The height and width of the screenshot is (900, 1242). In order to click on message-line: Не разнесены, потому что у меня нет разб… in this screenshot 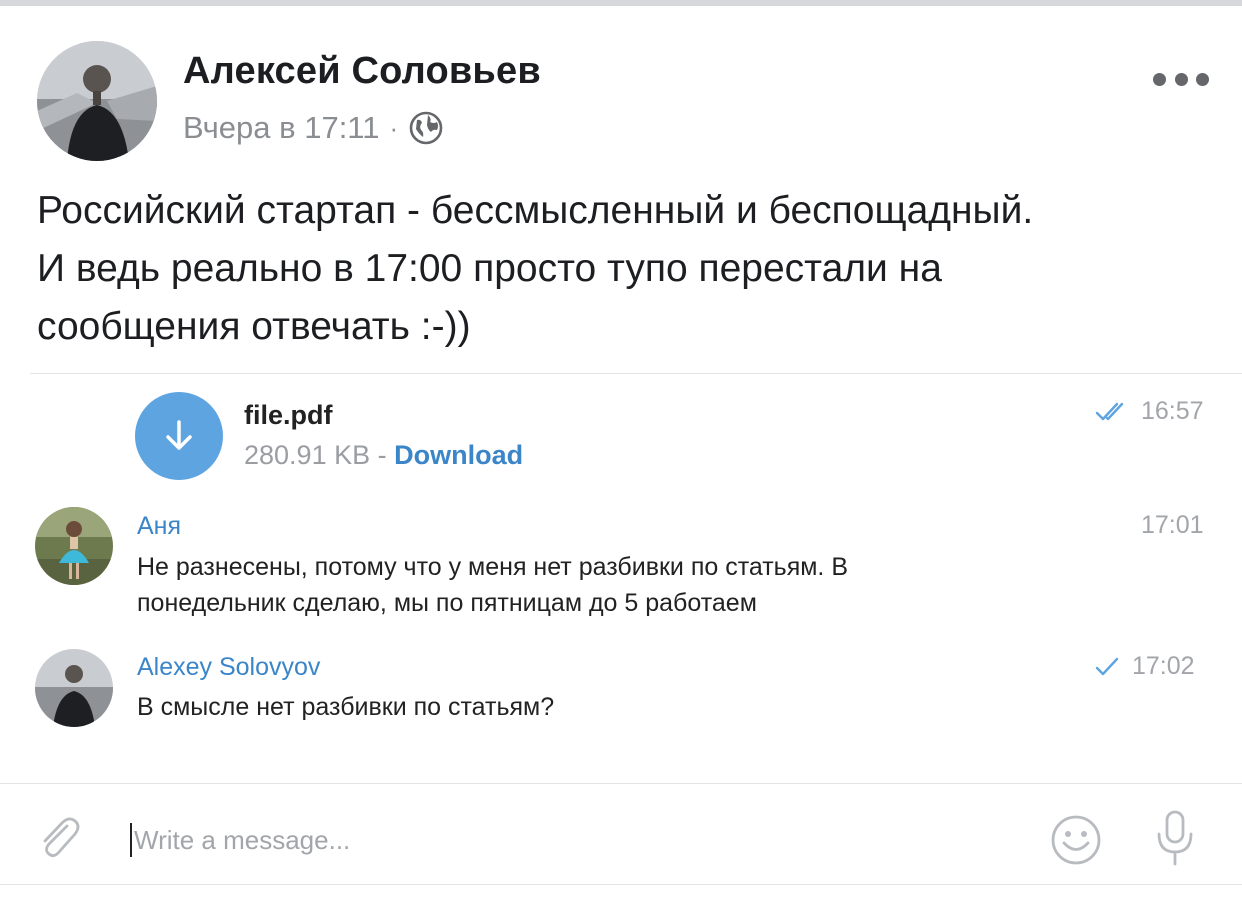, I will do `click(492, 567)`.